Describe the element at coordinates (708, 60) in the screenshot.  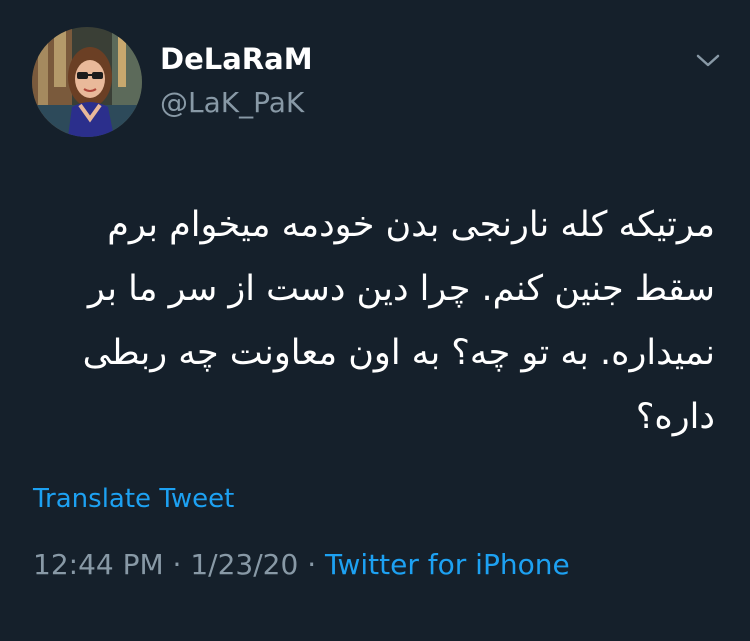
I see `chevron-down-icon` at that location.